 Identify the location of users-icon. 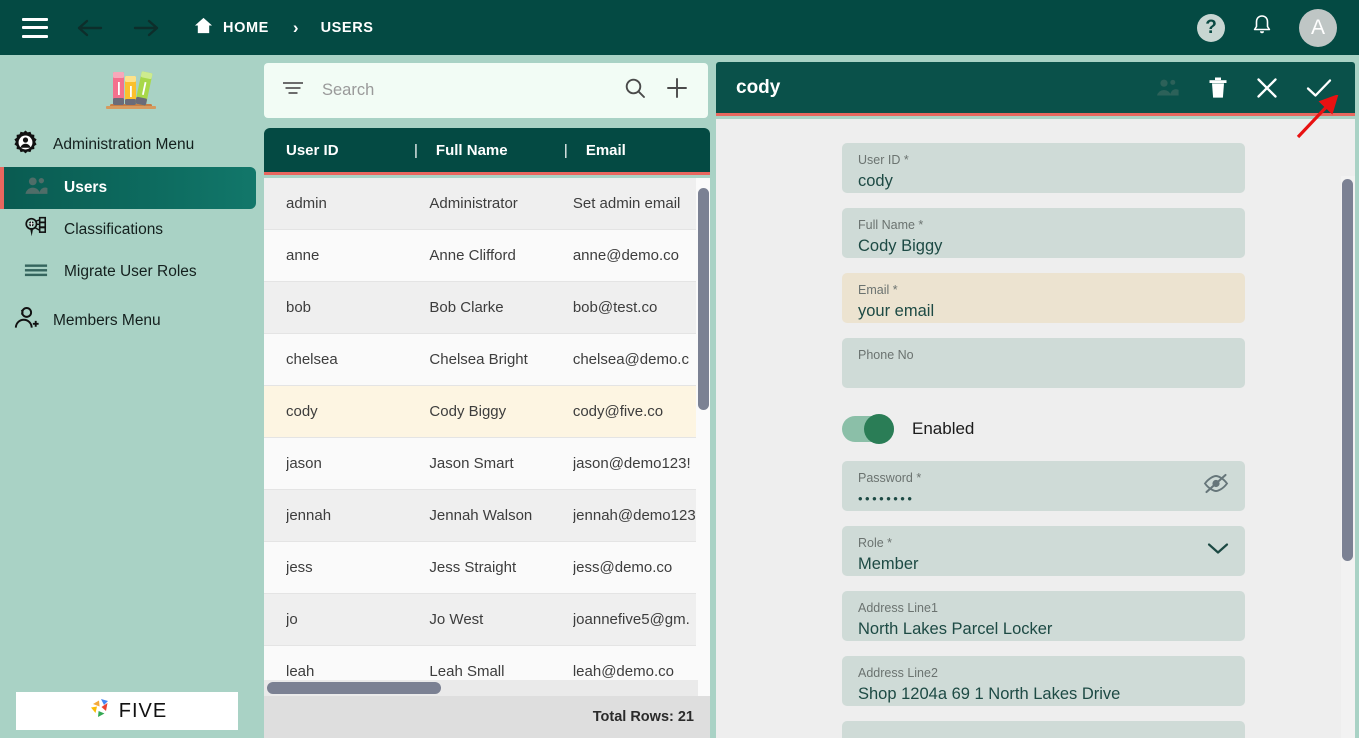
(36, 188).